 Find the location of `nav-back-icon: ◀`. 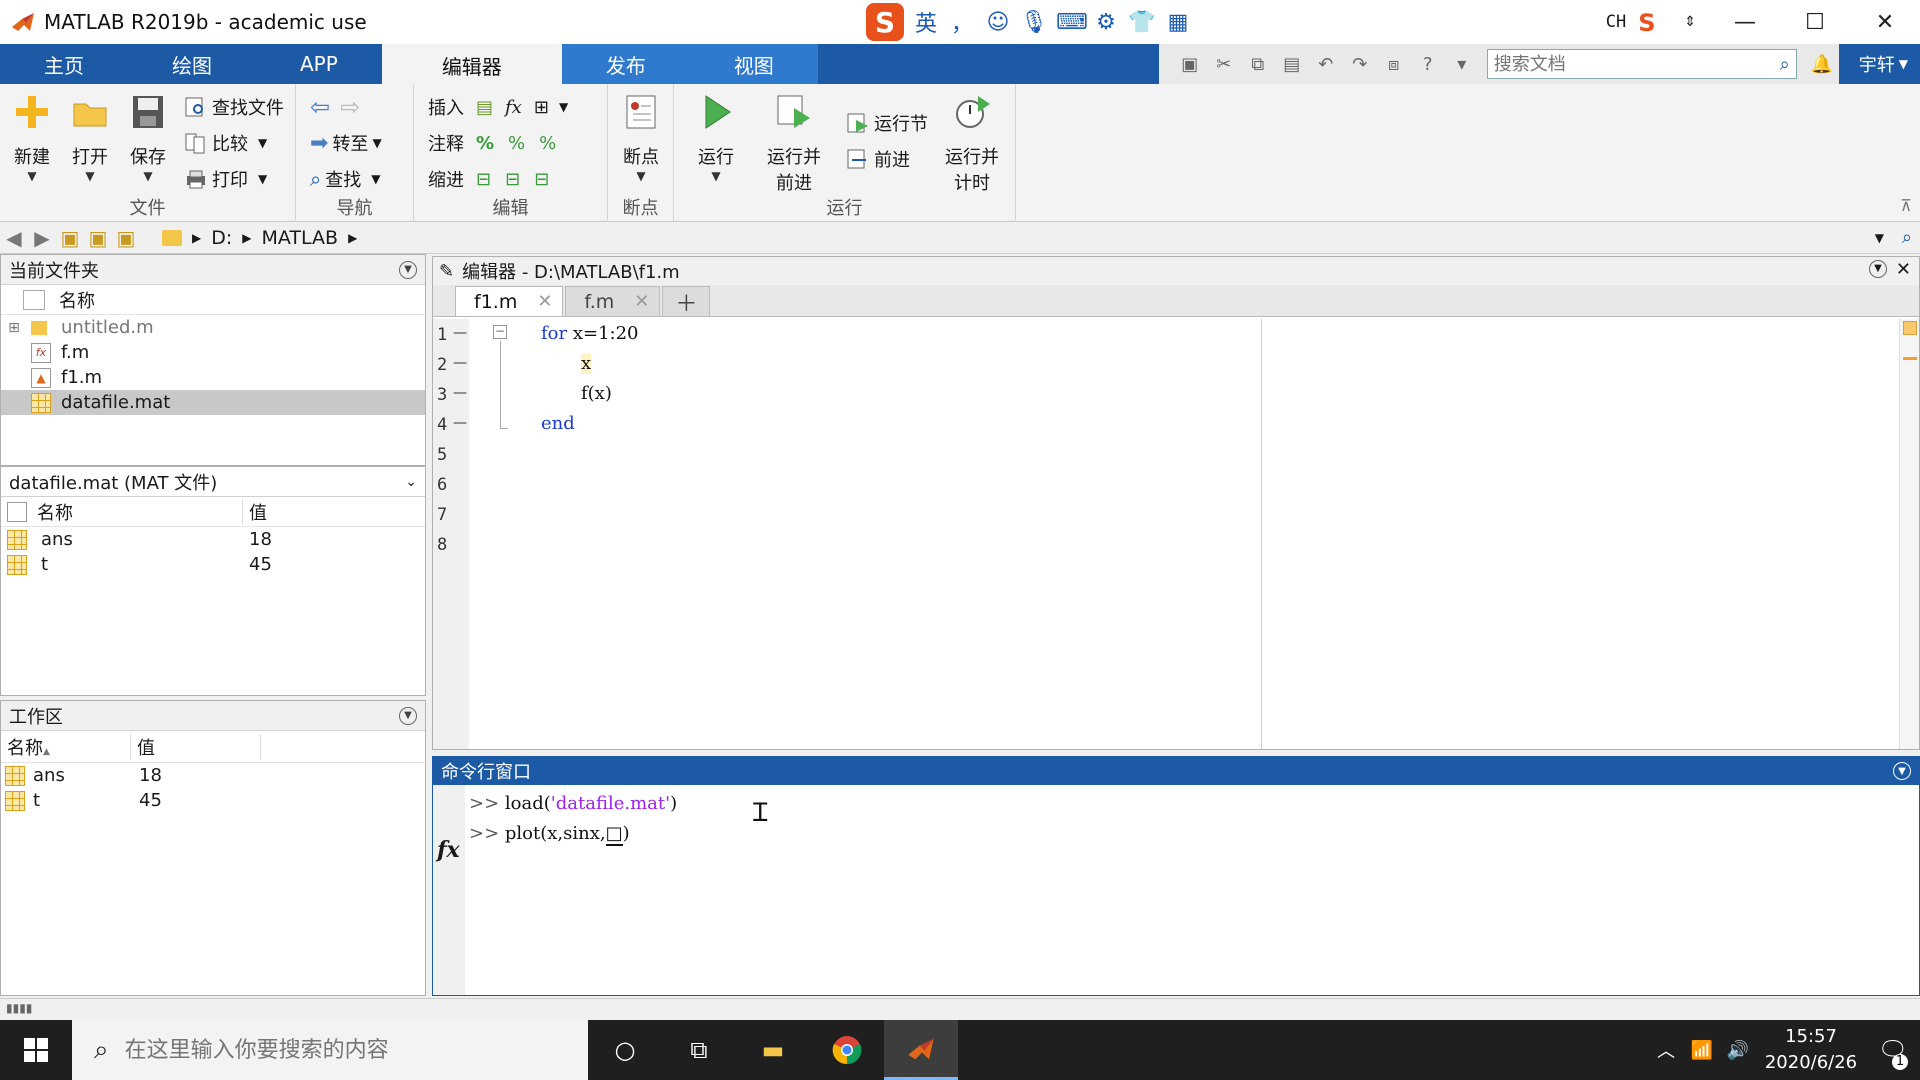

nav-back-icon: ◀ is located at coordinates (14, 238).